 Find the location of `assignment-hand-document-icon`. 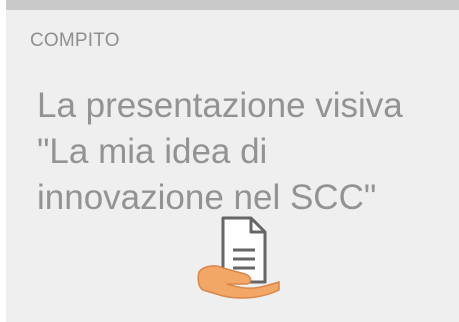

assignment-hand-document-icon is located at coordinates (238, 255).